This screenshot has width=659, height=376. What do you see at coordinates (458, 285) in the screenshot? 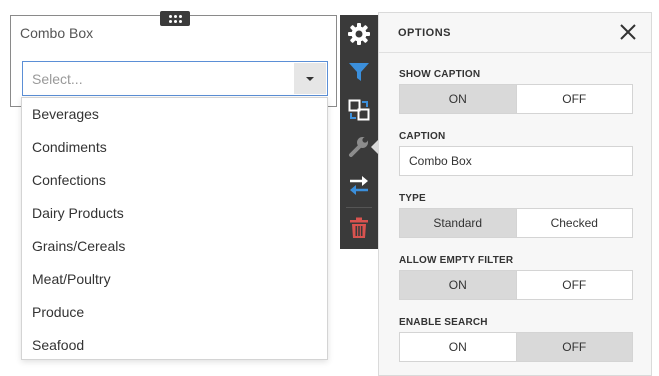
I see `allow-empty-filter-on: ON` at bounding box center [458, 285].